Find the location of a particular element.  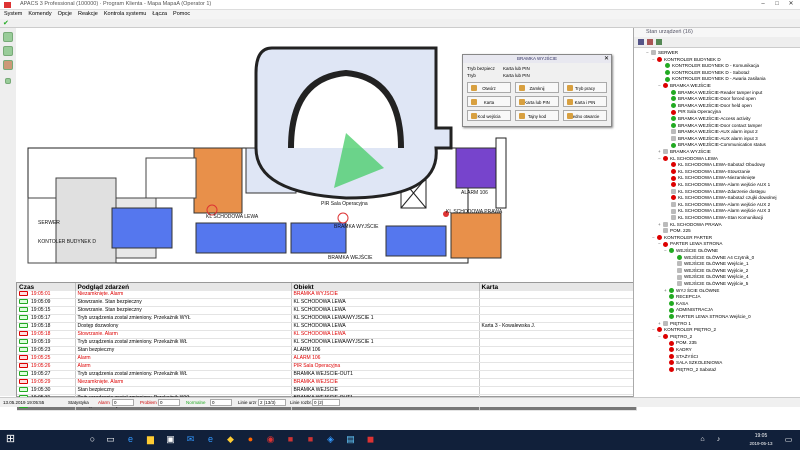

tree-node: ADMINISTRACJA is located at coordinates (688, 310).